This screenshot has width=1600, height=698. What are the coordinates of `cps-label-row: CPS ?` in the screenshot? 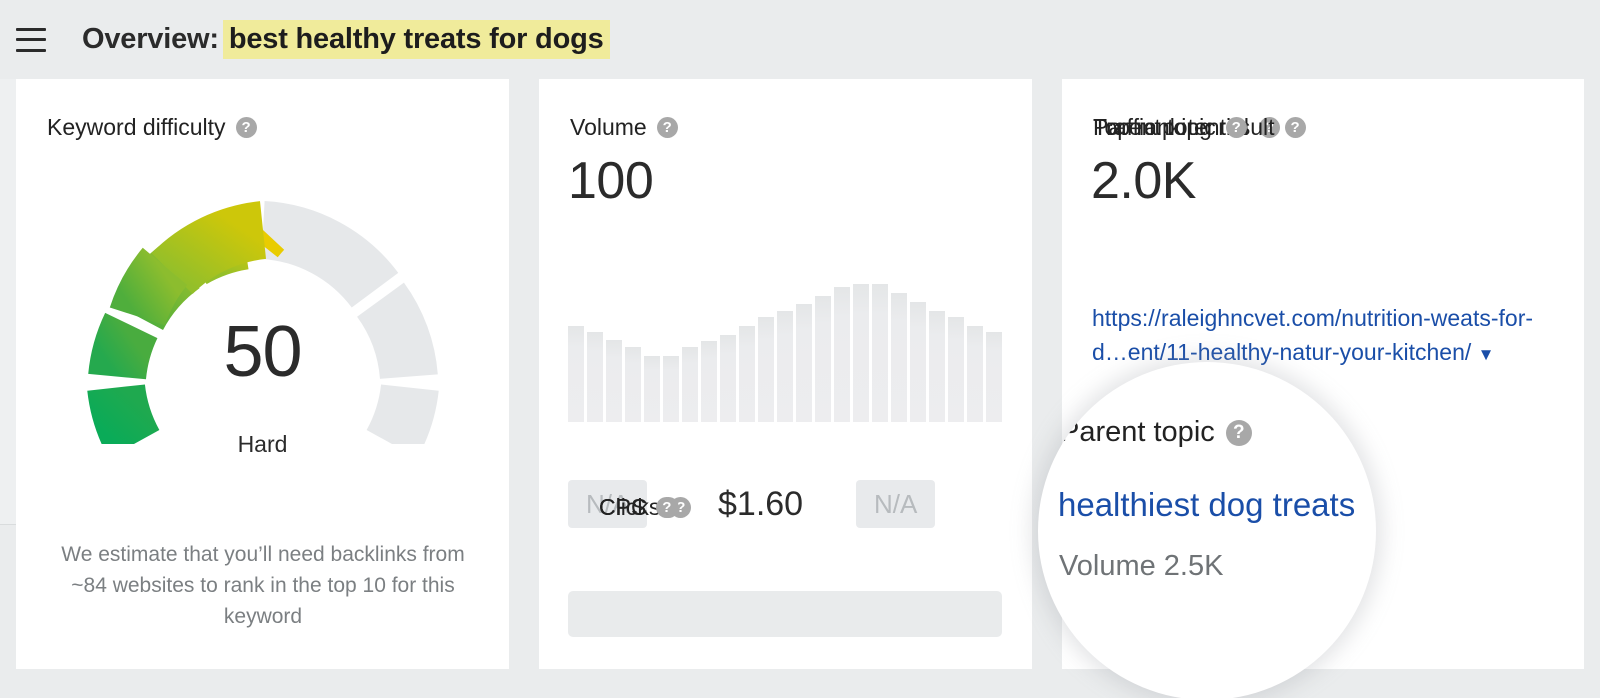 It's located at (638, 507).